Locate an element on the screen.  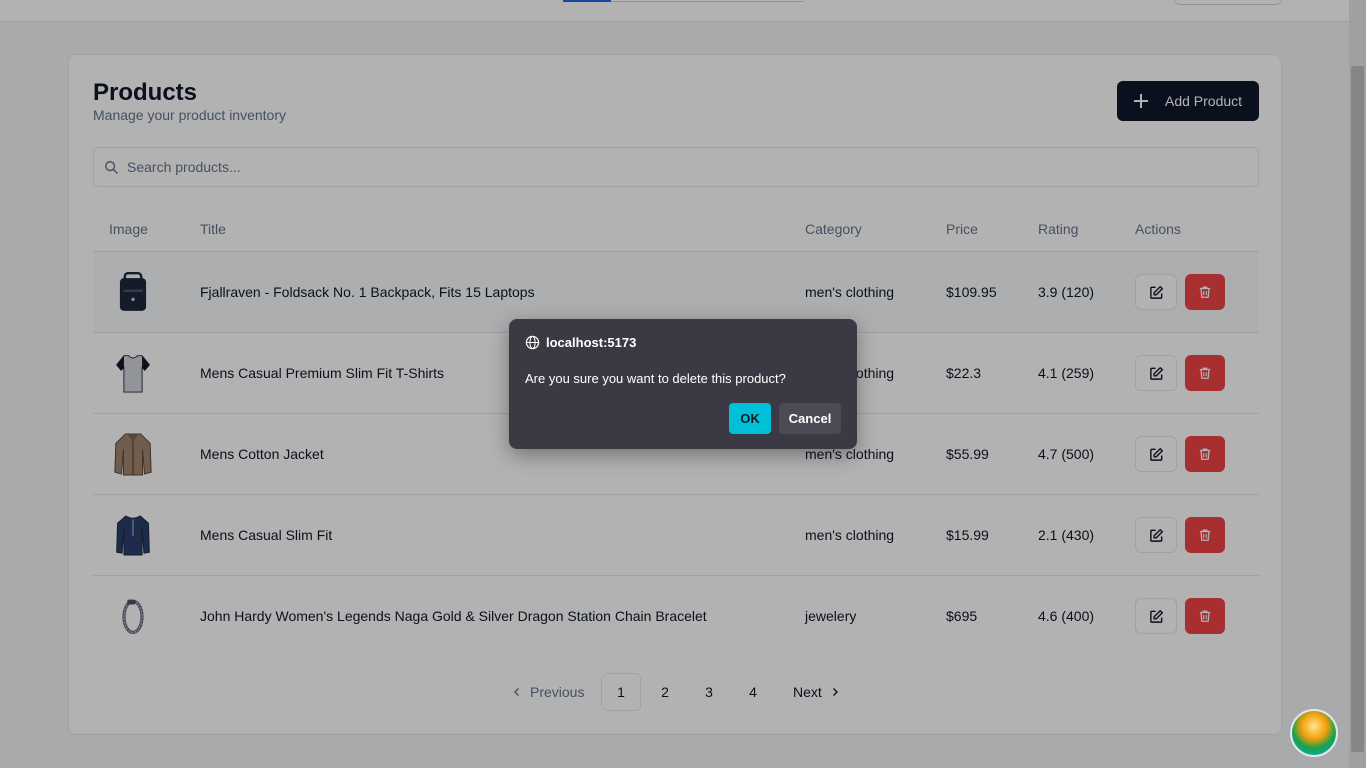
dialog-origin-text: localhost:5173 is located at coordinates (591, 342).